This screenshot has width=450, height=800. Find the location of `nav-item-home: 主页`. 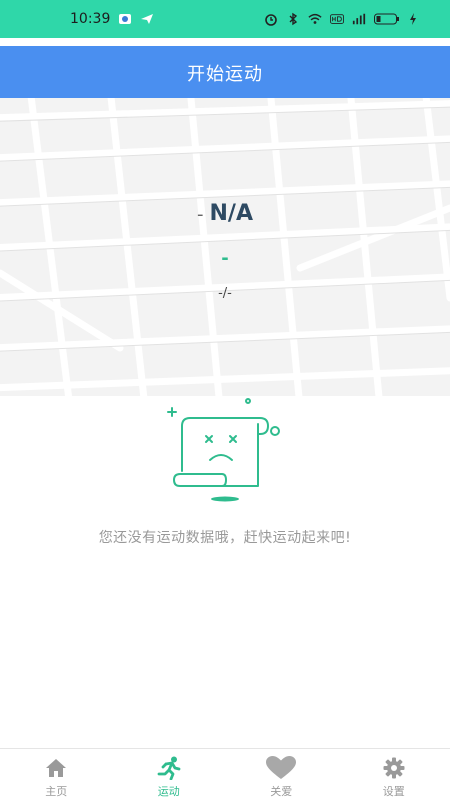

nav-item-home: 主页 is located at coordinates (56, 774).